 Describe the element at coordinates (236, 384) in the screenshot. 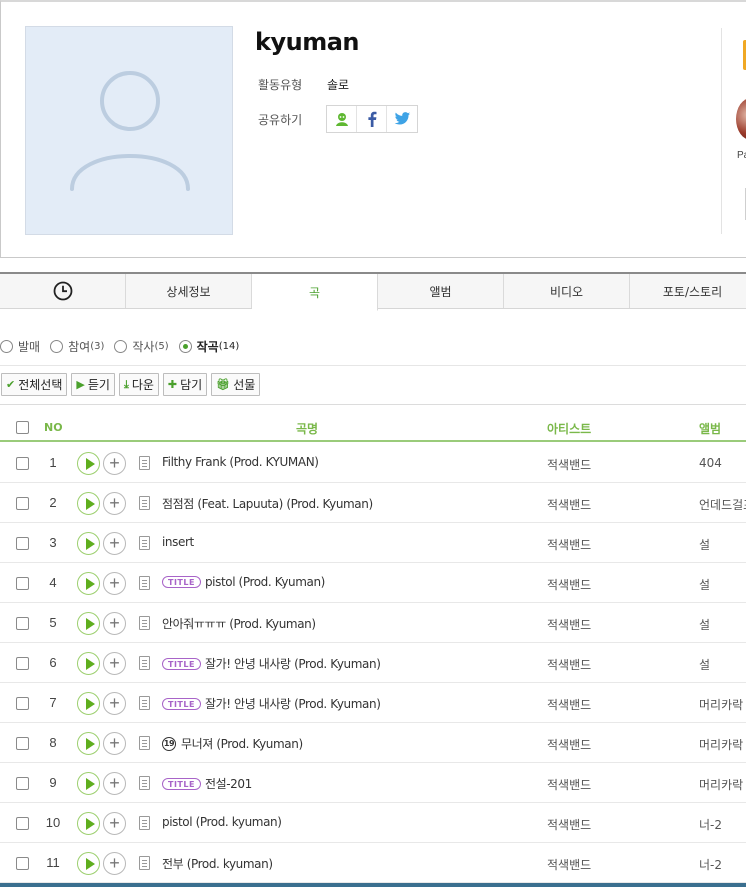

I see `gift-button: 🎁︎ 선물` at that location.